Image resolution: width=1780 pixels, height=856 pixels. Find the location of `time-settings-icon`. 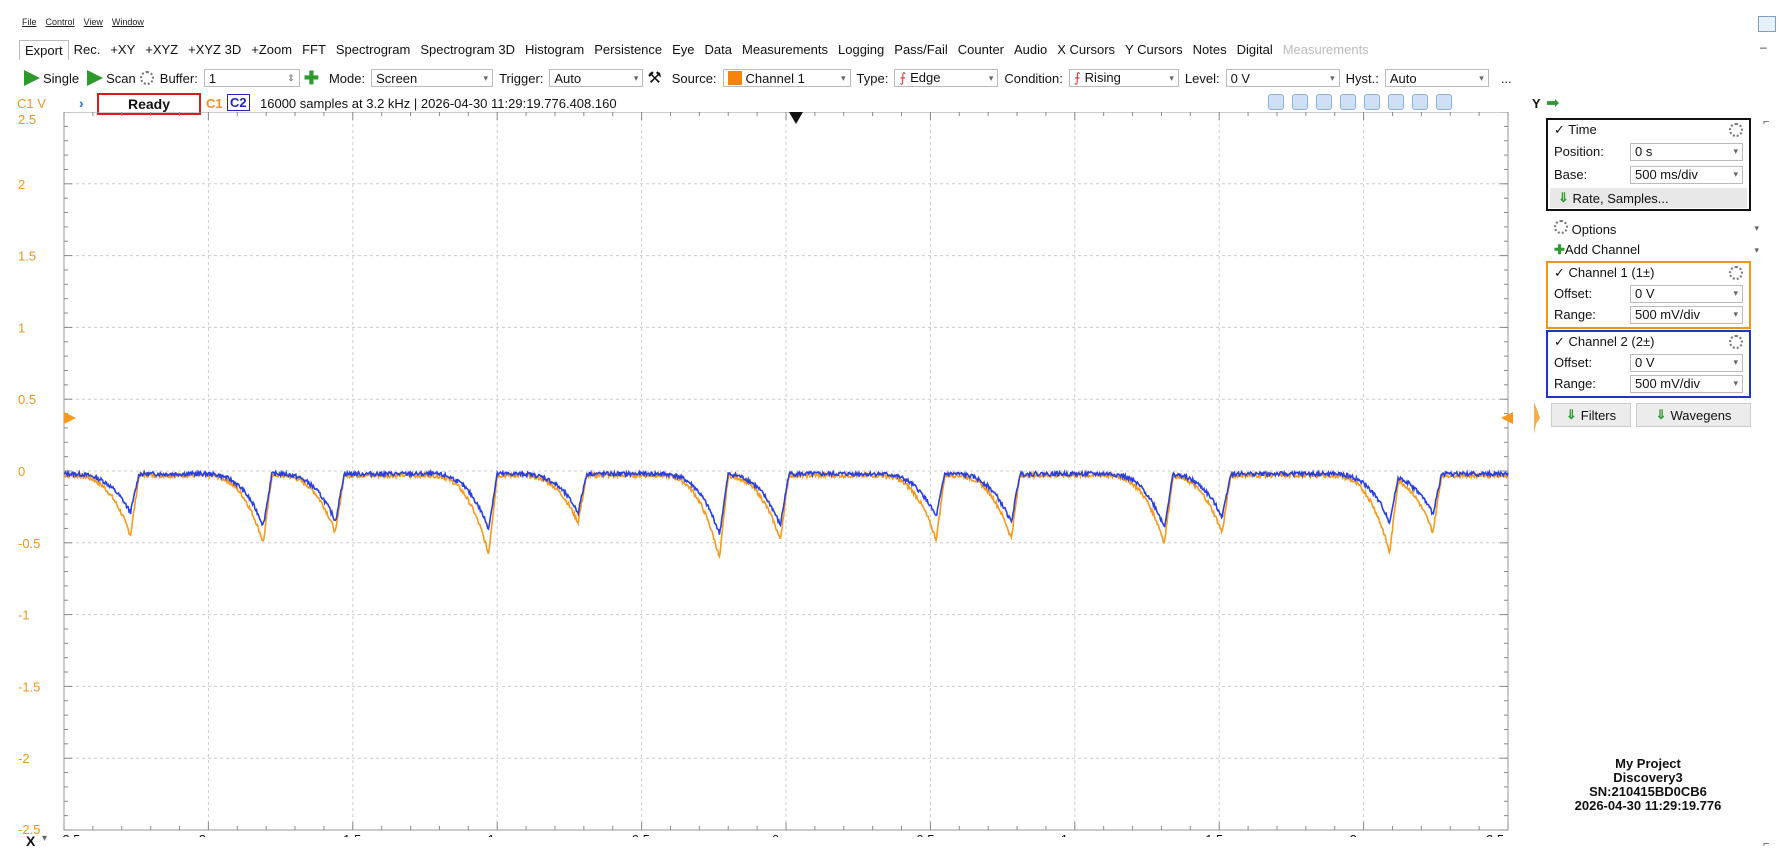

time-settings-icon is located at coordinates (1736, 130).